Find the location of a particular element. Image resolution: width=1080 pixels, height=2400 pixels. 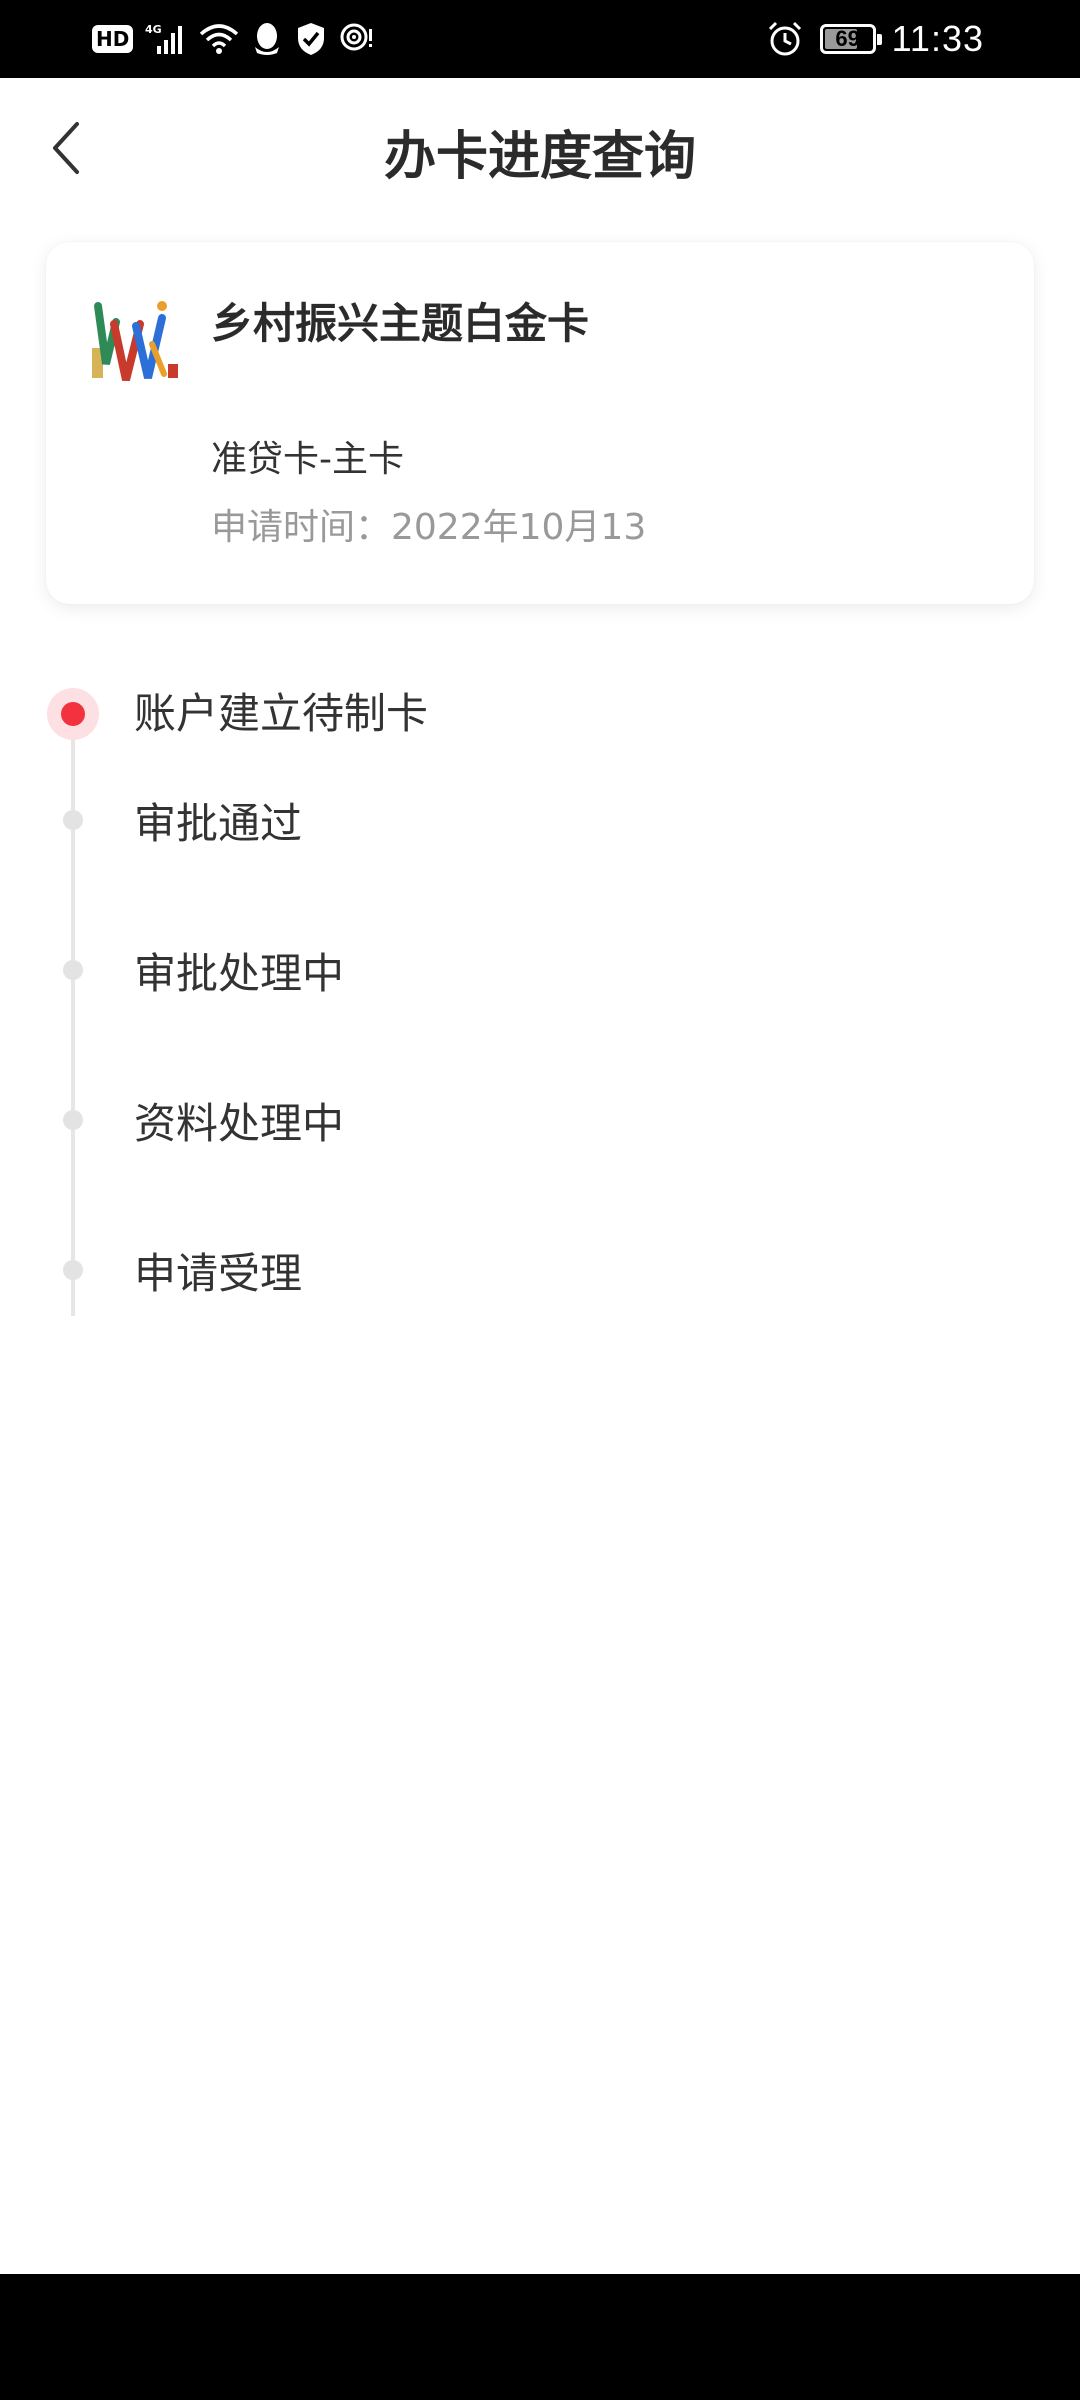

shield-icon is located at coordinates (311, 39).